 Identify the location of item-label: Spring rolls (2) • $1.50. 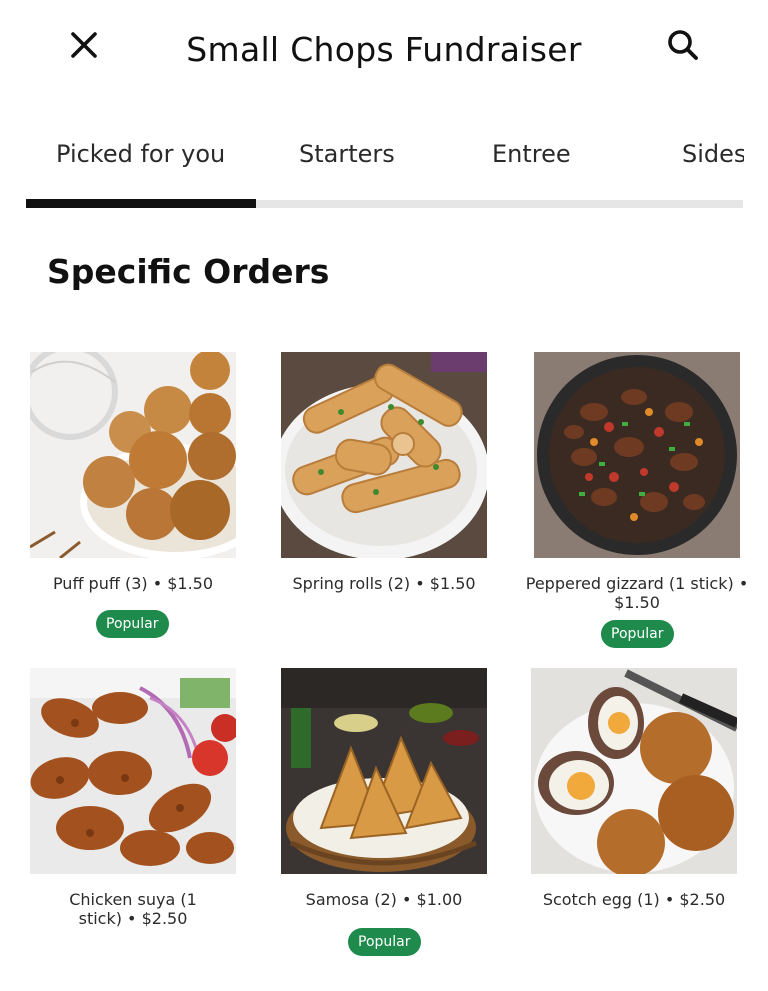
(384, 583).